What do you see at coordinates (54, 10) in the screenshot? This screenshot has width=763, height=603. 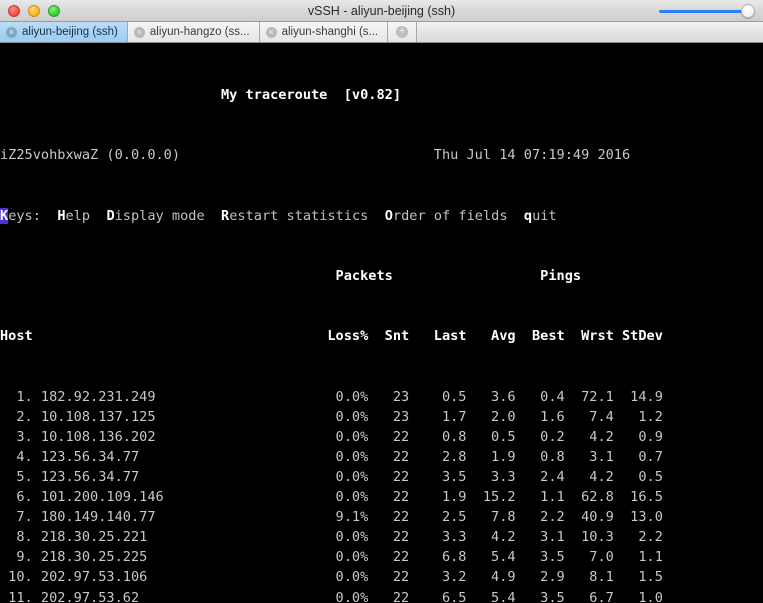 I see `zoom-button` at bounding box center [54, 10].